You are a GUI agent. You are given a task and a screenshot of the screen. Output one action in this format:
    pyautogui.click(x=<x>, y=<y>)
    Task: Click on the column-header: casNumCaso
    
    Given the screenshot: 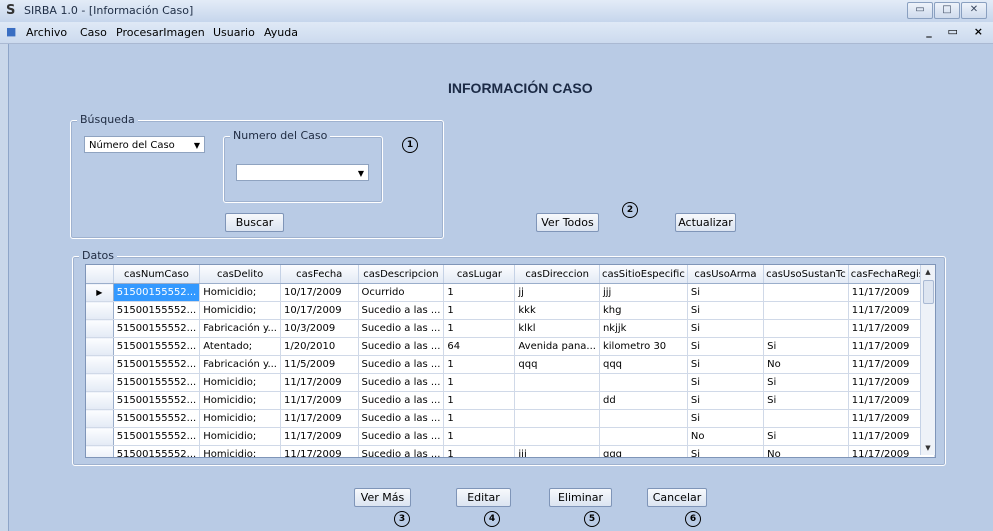 What is the action you would take?
    pyautogui.click(x=157, y=274)
    